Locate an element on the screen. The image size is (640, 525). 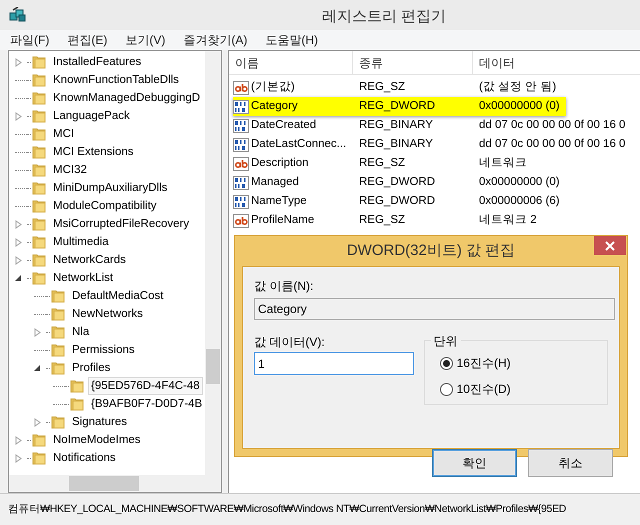
tree-item: MCI32 is located at coordinates (70, 170).